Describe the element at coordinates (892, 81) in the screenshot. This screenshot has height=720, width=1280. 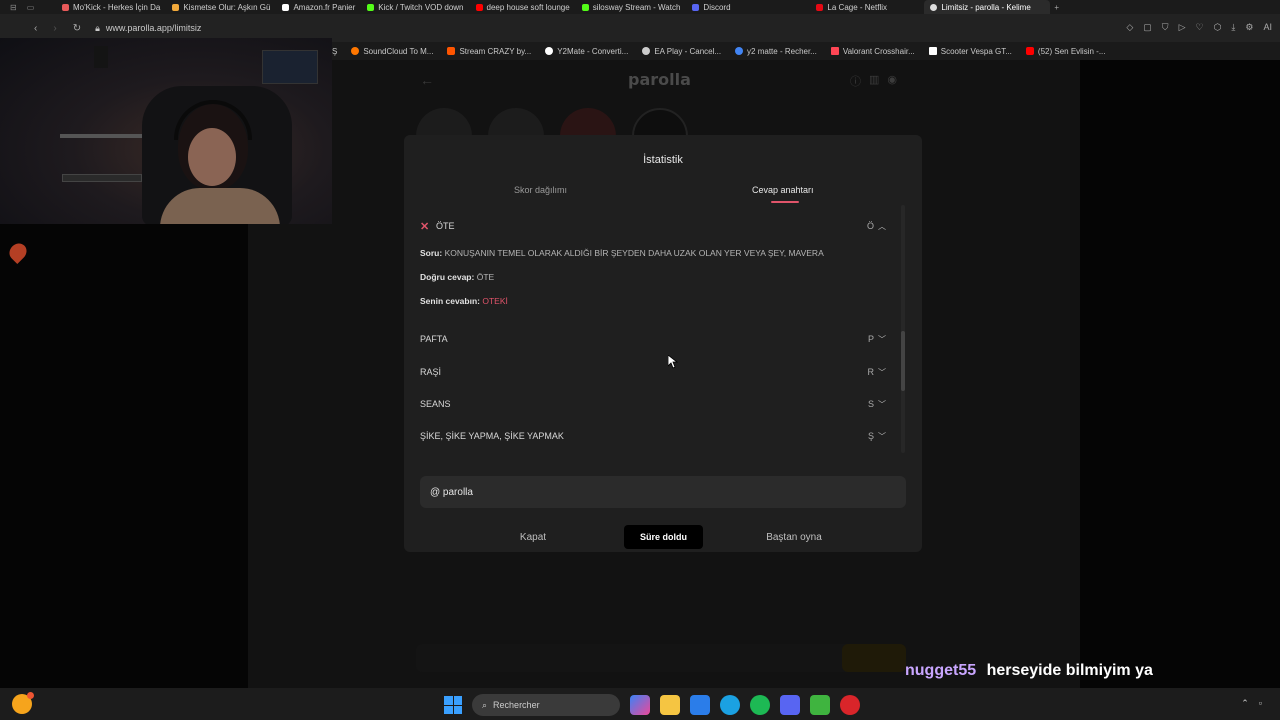
I see `profile-icon: ◉` at that location.